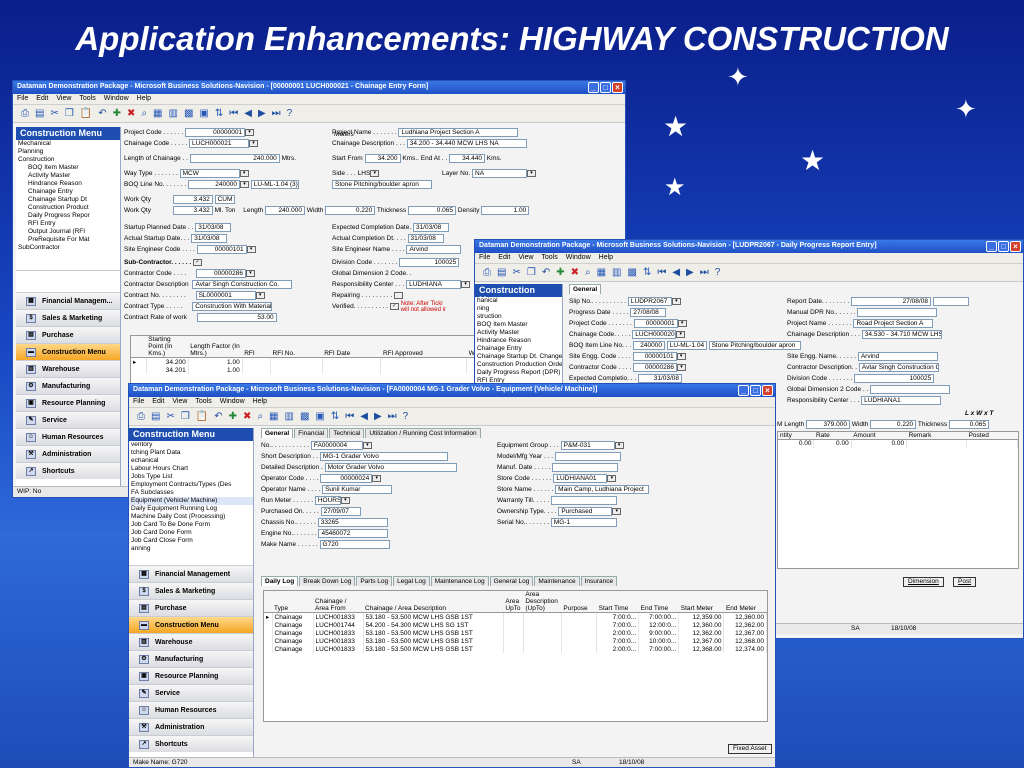 The height and width of the screenshot is (768, 1024). I want to click on tree-item: SubContractor, so click(68, 248).